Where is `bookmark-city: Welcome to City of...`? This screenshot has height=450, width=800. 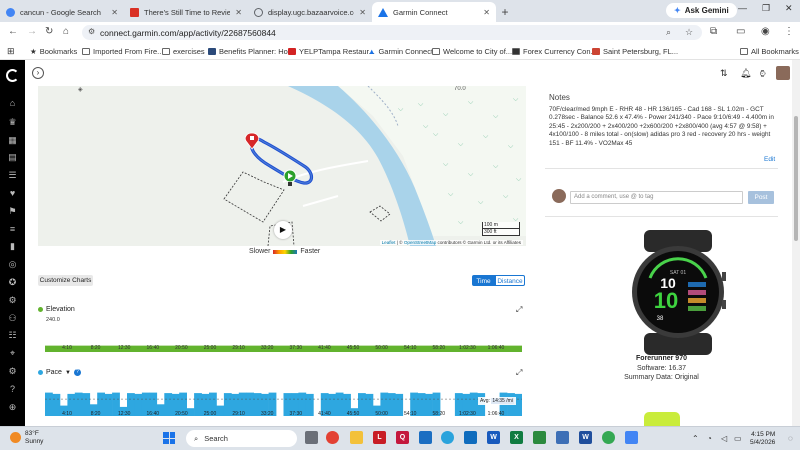 bookmark-city: Welcome to City of... is located at coordinates (472, 51).